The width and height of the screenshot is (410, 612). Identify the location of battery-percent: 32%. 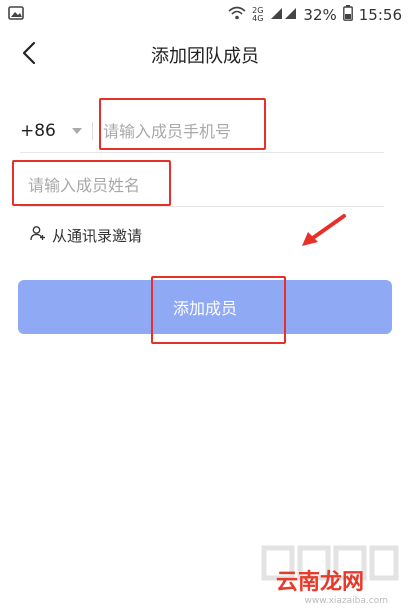
(320, 15).